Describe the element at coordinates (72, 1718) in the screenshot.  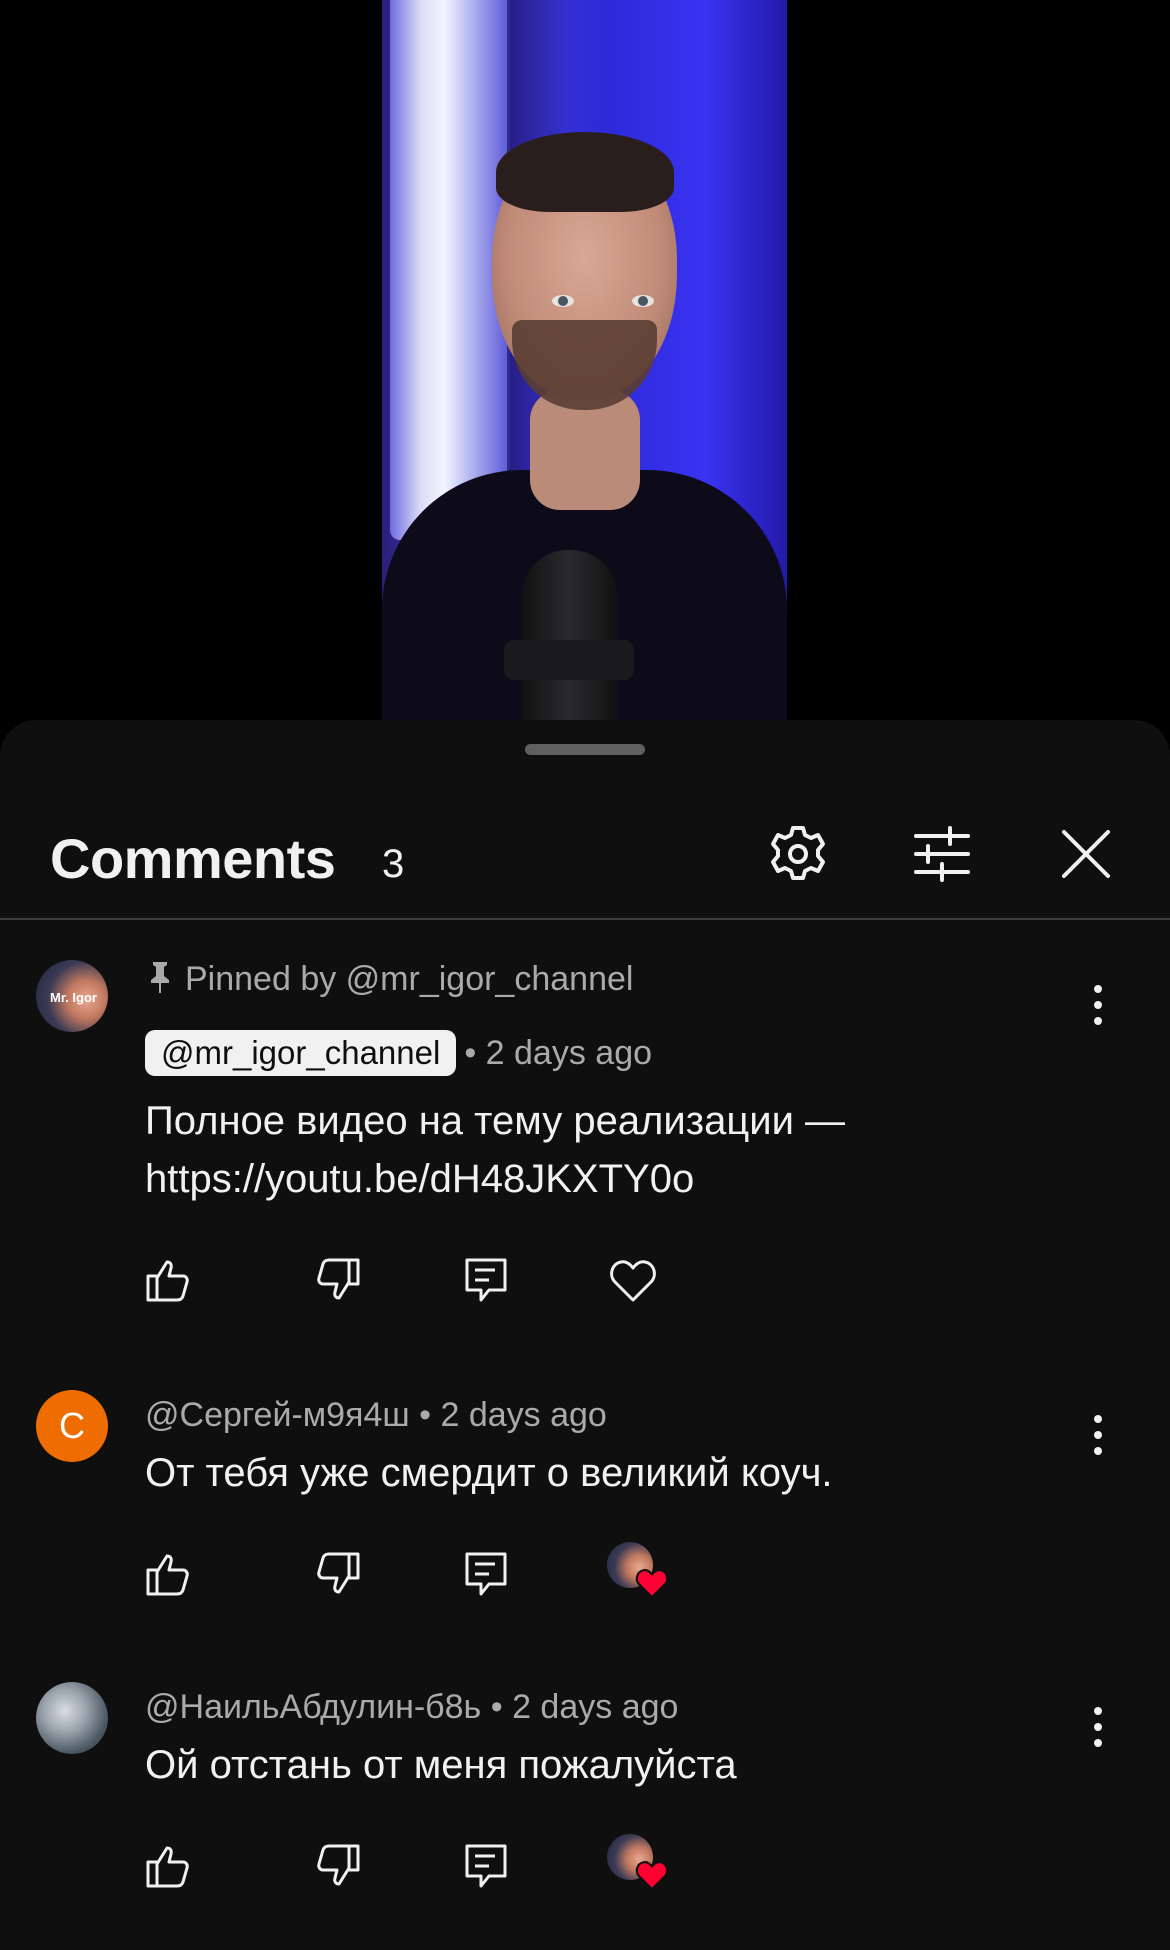
I see `avatar` at that location.